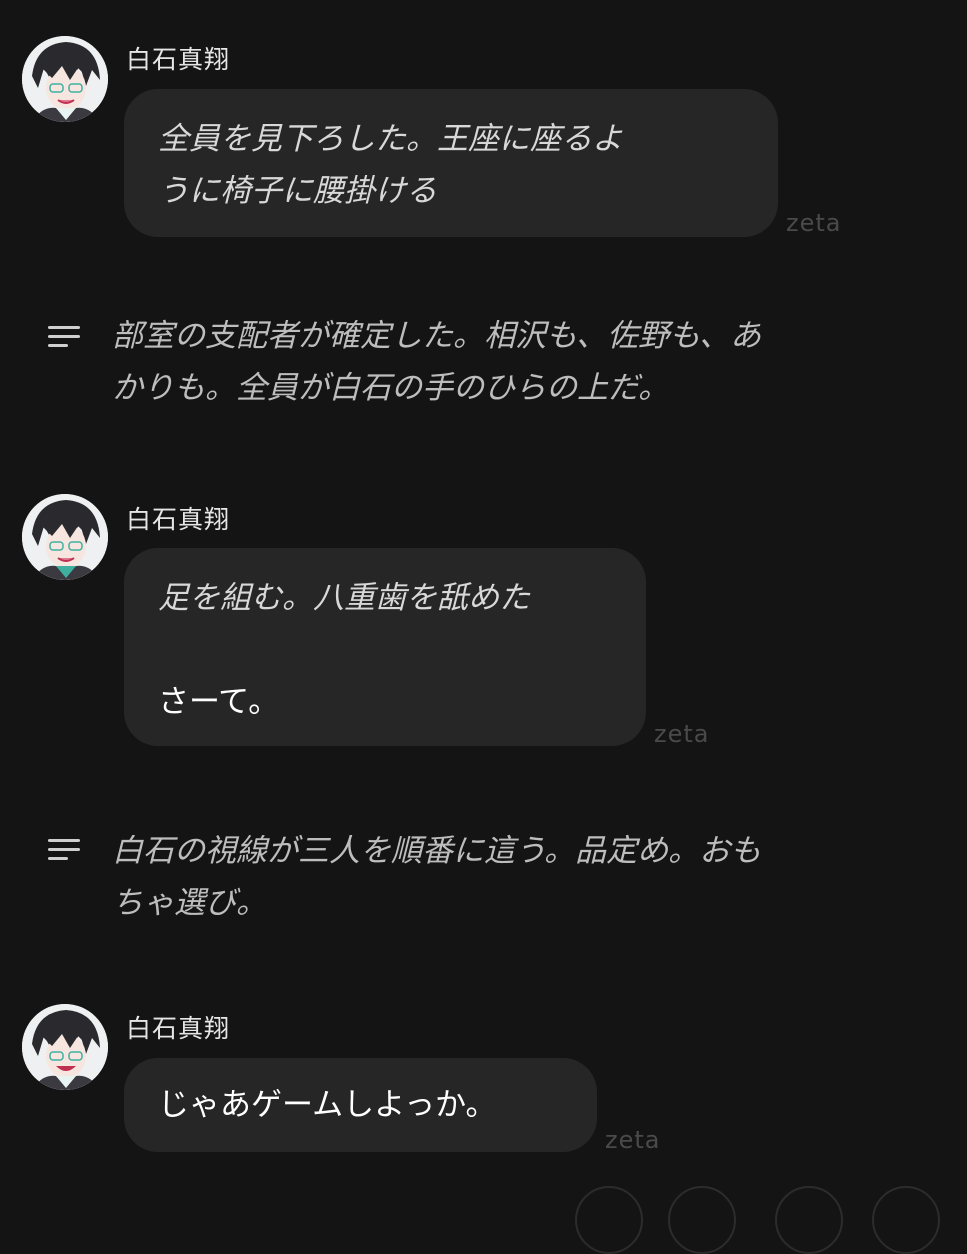 Image resolution: width=967 pixels, height=1254 pixels. Describe the element at coordinates (451, 163) in the screenshot. I see `message-bubble: 全員を見下ろした。王座に座るよ うに椅子に腰掛ける` at that location.